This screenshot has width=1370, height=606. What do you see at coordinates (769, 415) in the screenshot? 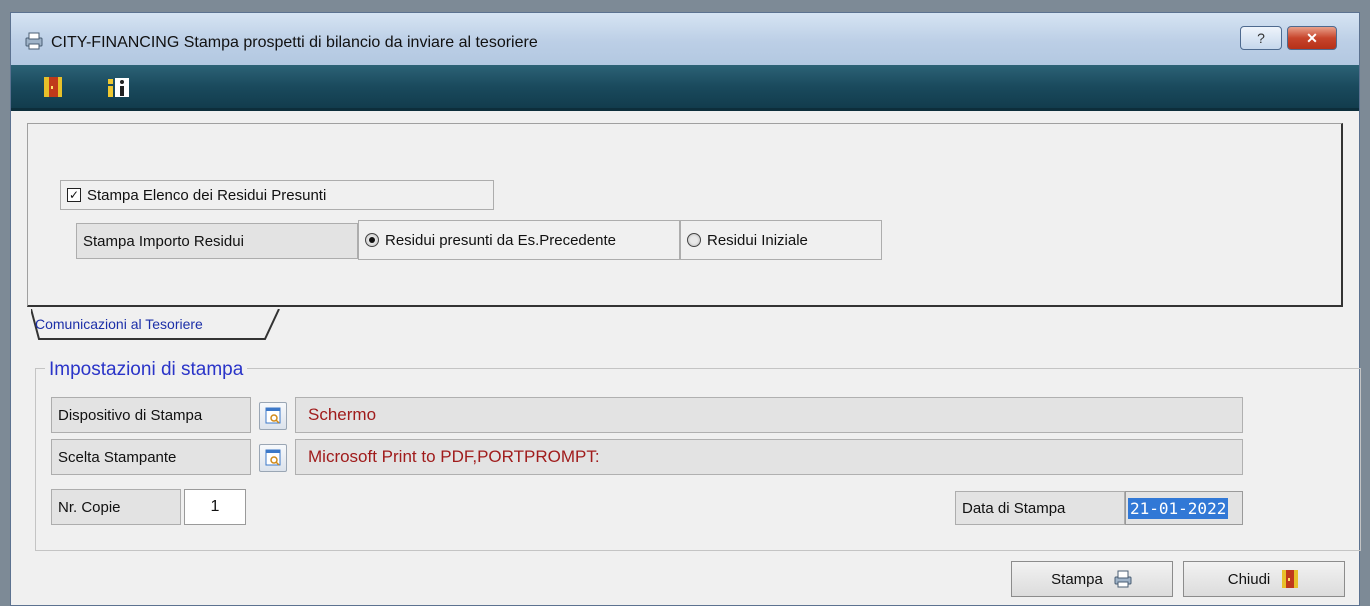
I see `device-value: Schermo` at bounding box center [769, 415].